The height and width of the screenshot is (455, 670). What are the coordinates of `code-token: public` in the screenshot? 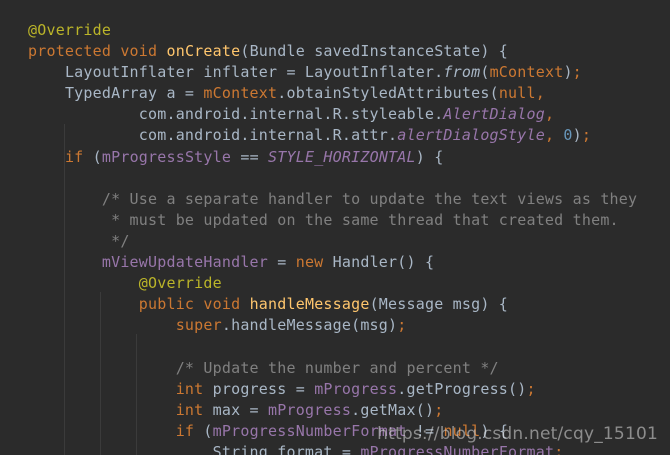 It's located at (166, 304).